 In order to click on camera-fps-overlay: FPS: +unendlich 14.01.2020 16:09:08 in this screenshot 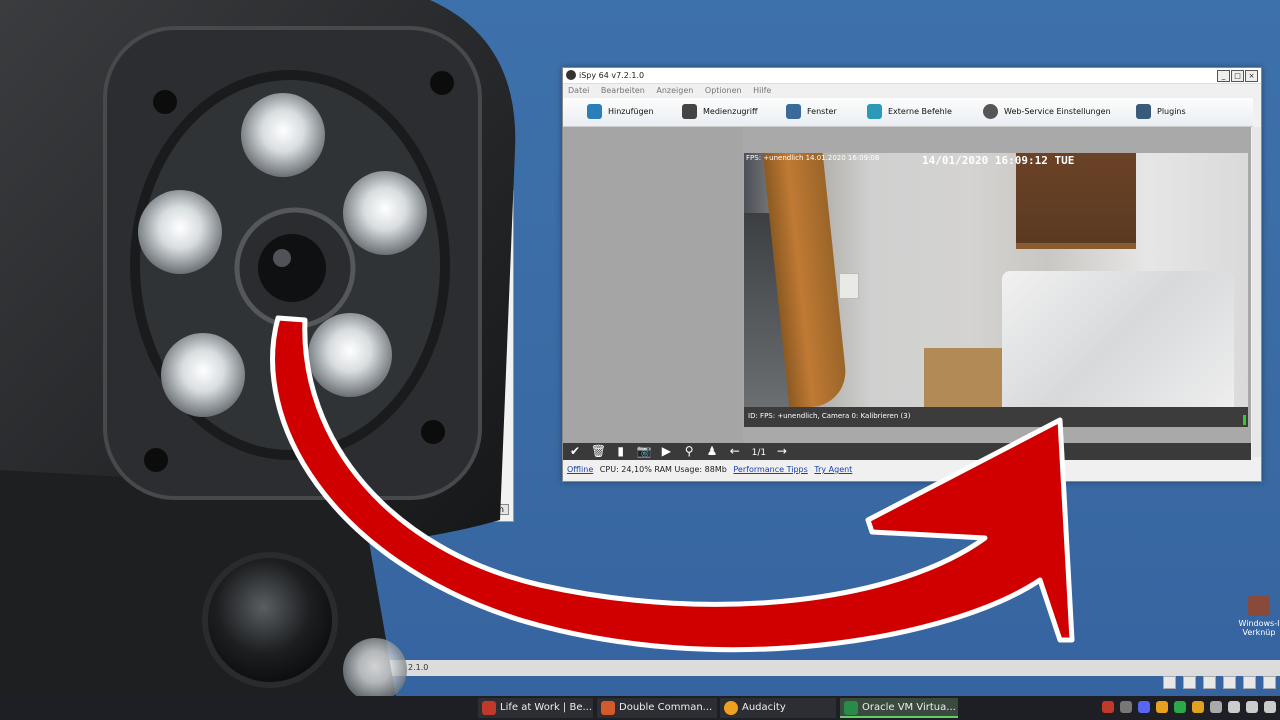, I will do `click(813, 158)`.